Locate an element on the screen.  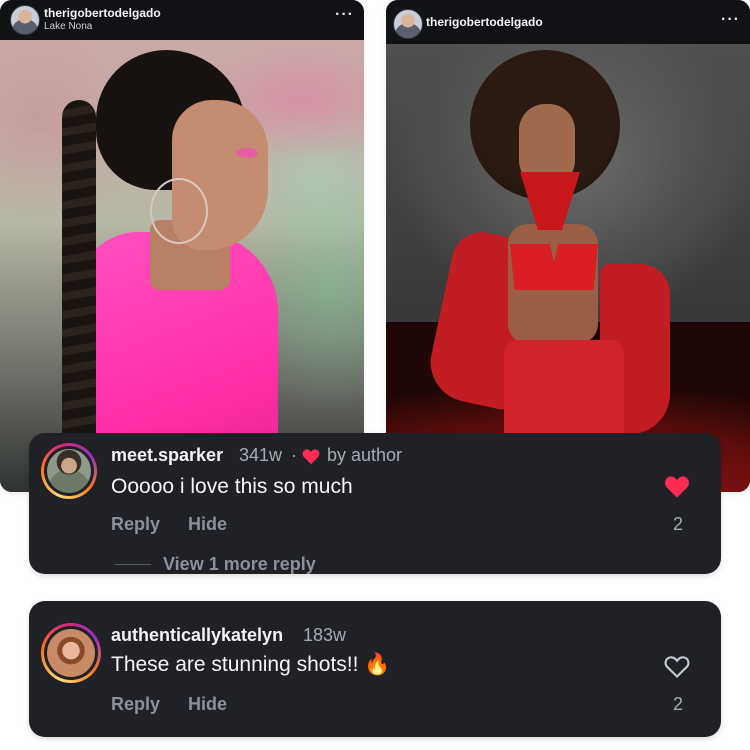
comment-text: Ooooo i love this so much is located at coordinates (232, 486).